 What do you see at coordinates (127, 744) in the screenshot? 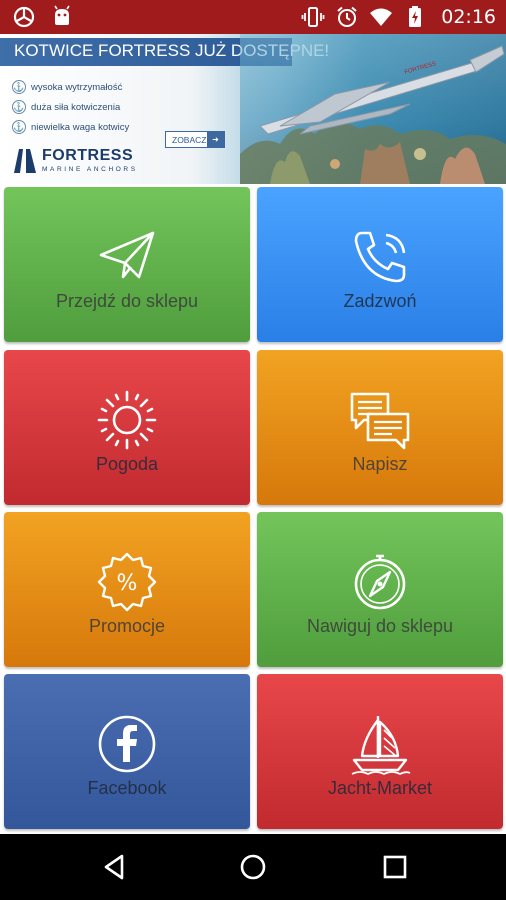
I see `facebook-icon` at bounding box center [127, 744].